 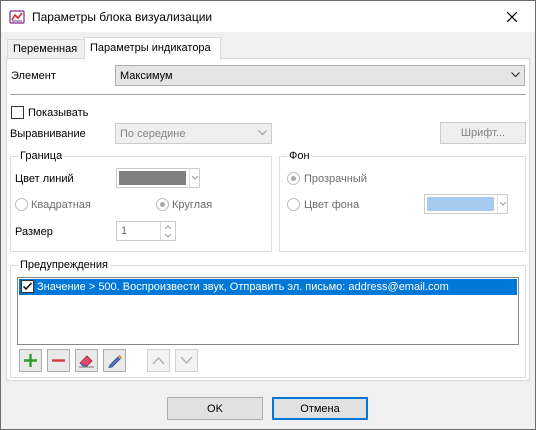 I want to click on line-color-label: Цвет линий, so click(x=44, y=179).